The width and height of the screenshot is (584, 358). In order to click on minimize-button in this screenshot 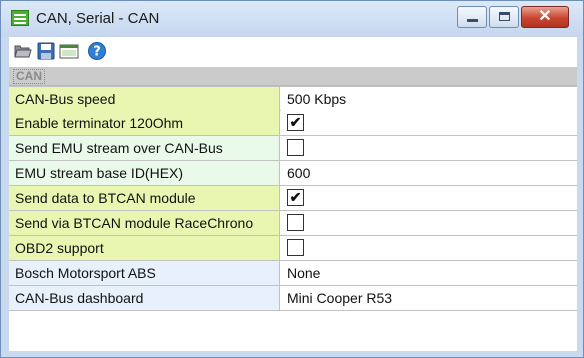, I will do `click(472, 17)`.